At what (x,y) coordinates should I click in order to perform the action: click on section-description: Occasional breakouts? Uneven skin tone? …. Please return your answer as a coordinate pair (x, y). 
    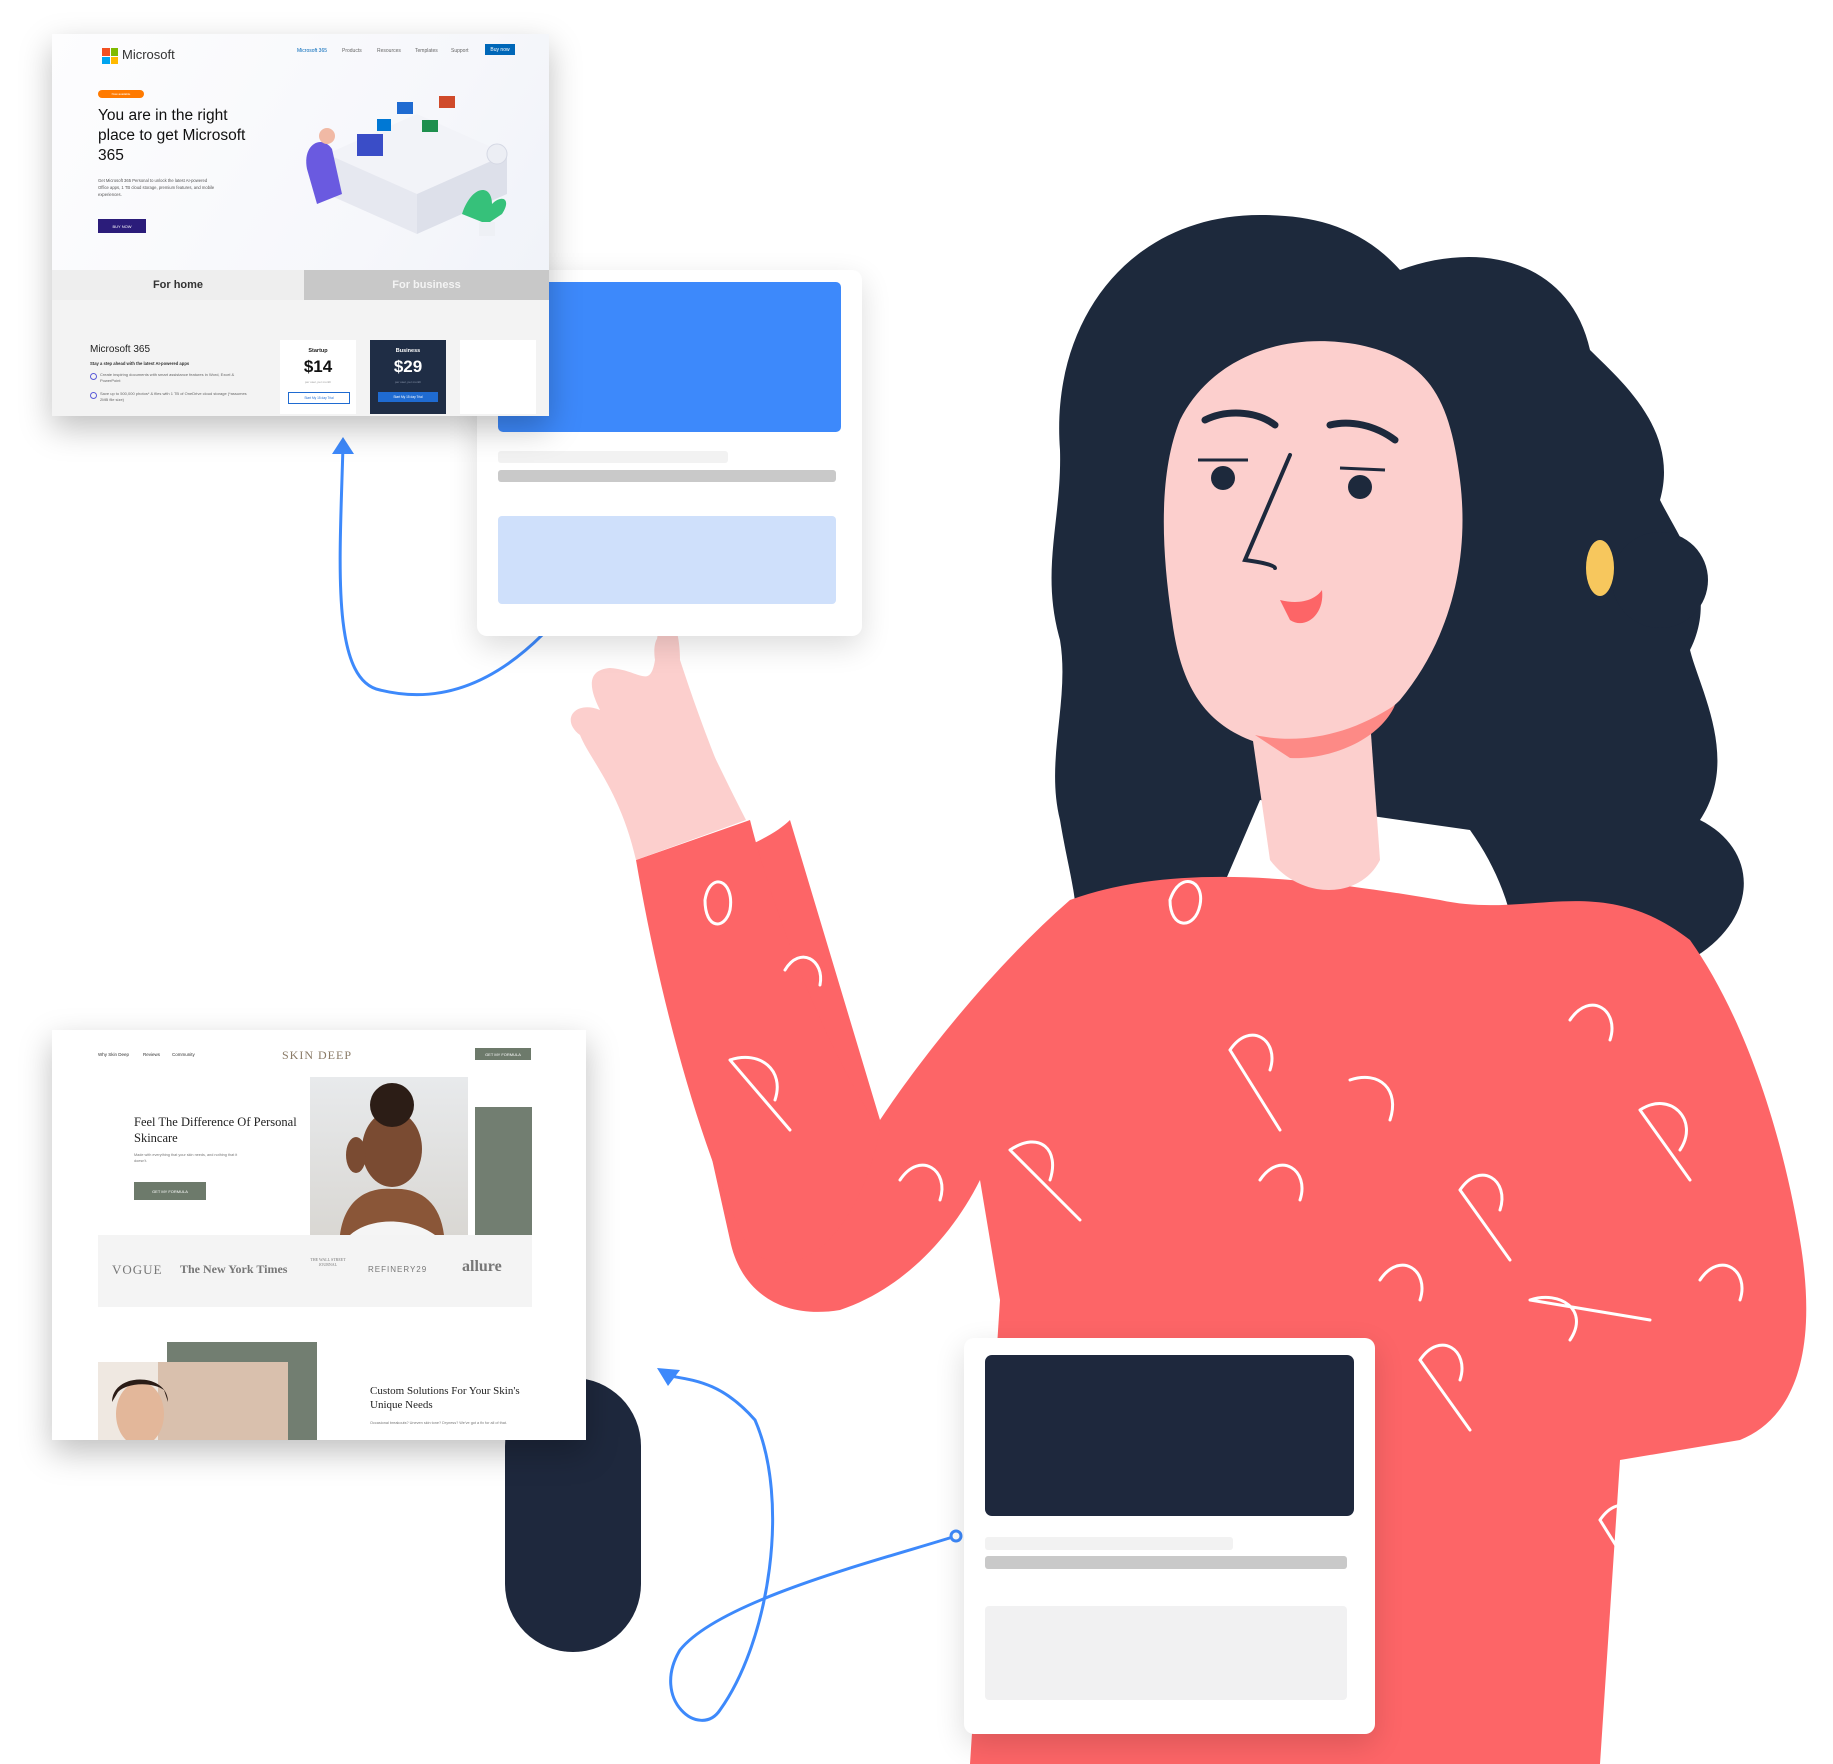
    Looking at the image, I should click on (438, 1423).